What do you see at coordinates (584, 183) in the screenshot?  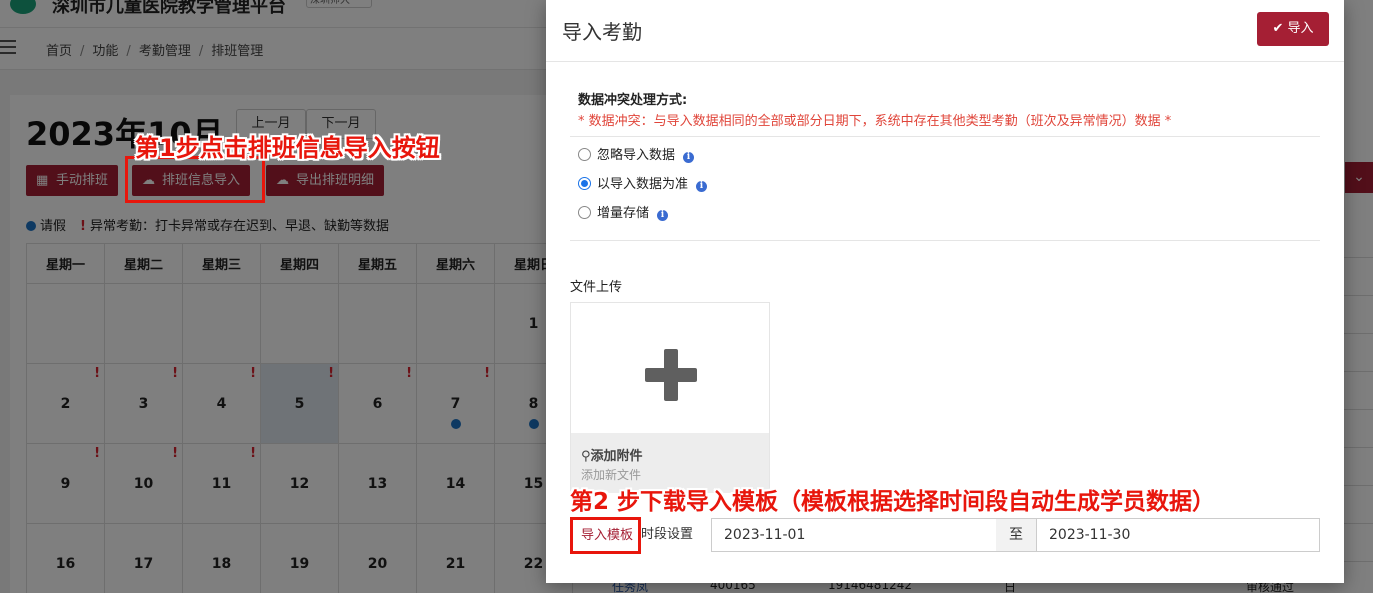 I see `radio-import-priority` at bounding box center [584, 183].